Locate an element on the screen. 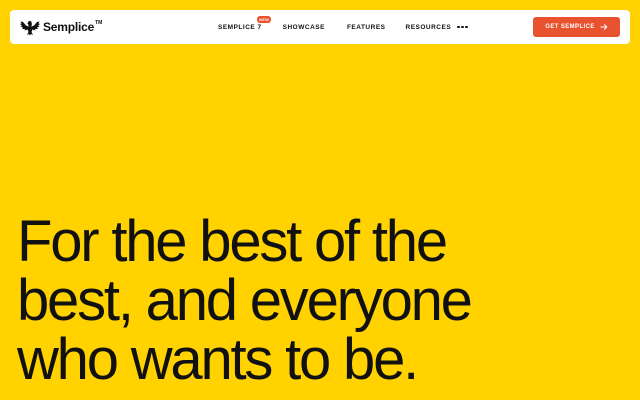 The image size is (640, 400). brand-name: Semplice is located at coordinates (69, 27).